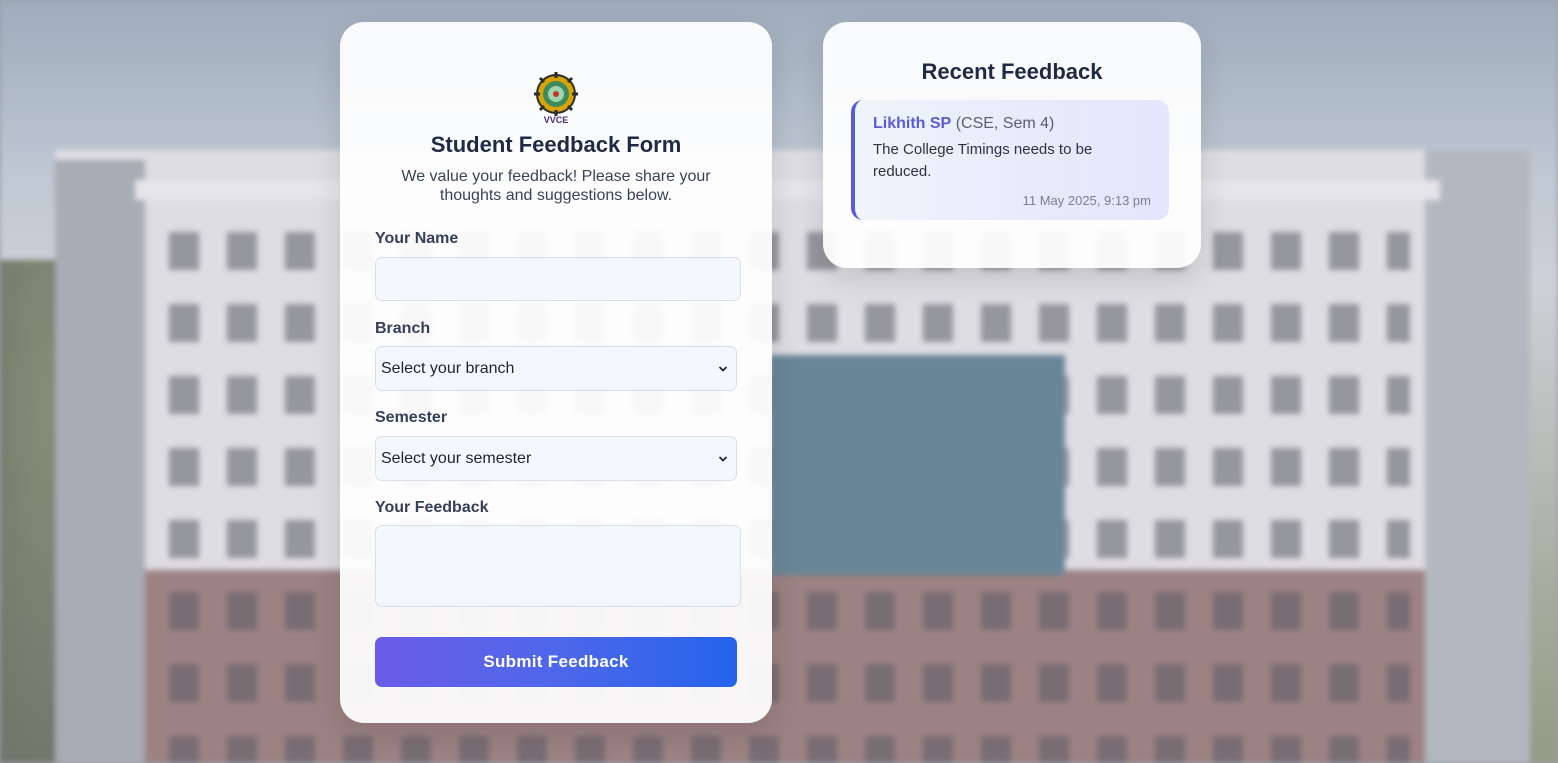 The image size is (1558, 763). I want to click on feedback-timestamp: 11 May 2025, 9:13 pm, so click(1086, 200).